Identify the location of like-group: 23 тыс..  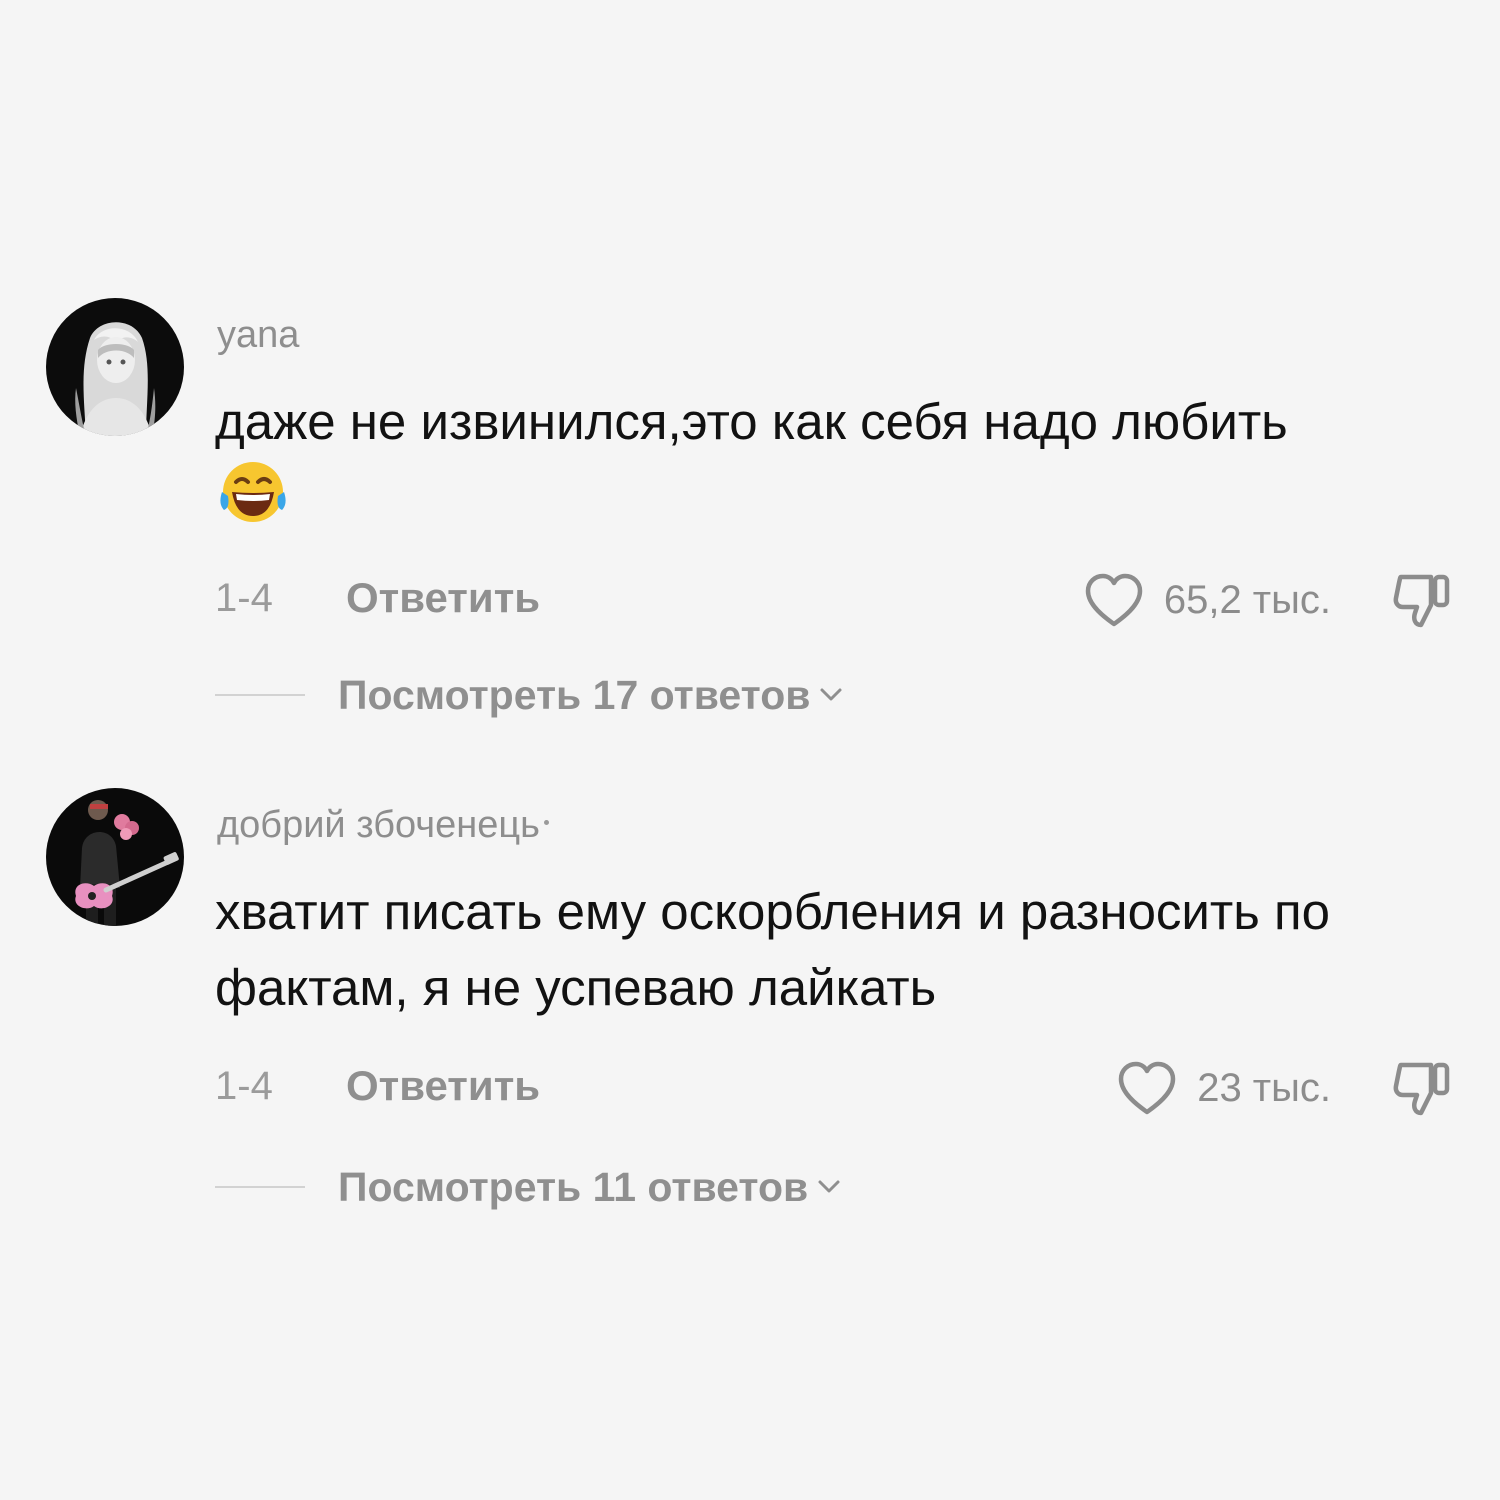
(1285, 1088).